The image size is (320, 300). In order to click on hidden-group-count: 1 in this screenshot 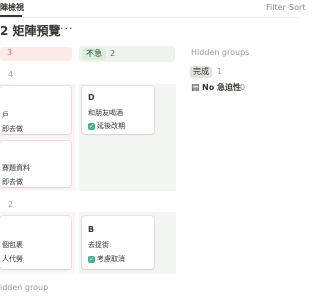, I will do `click(220, 71)`.